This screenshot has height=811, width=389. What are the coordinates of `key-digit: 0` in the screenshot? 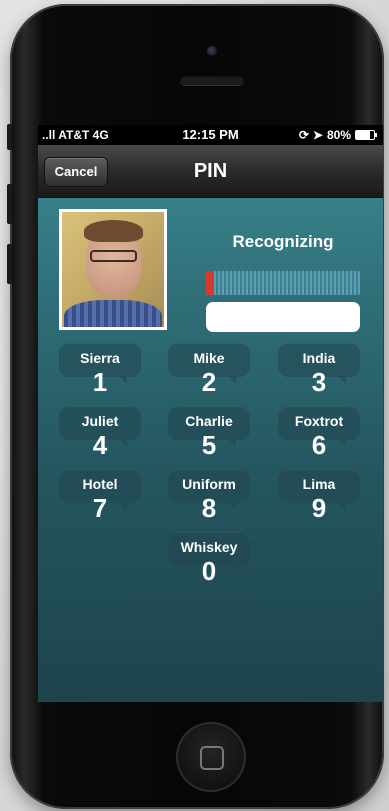 It's located at (209, 571).